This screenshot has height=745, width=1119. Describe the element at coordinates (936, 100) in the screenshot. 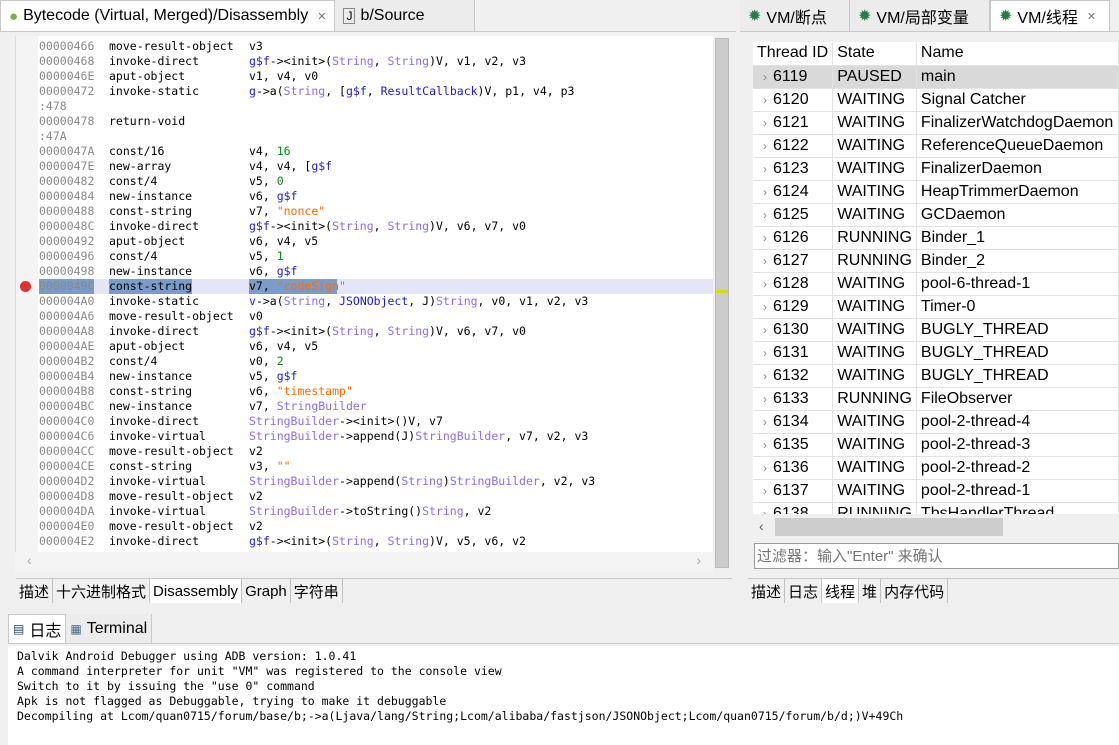

I see `thread-row: › 6120 WAITING Signal Catcher` at that location.